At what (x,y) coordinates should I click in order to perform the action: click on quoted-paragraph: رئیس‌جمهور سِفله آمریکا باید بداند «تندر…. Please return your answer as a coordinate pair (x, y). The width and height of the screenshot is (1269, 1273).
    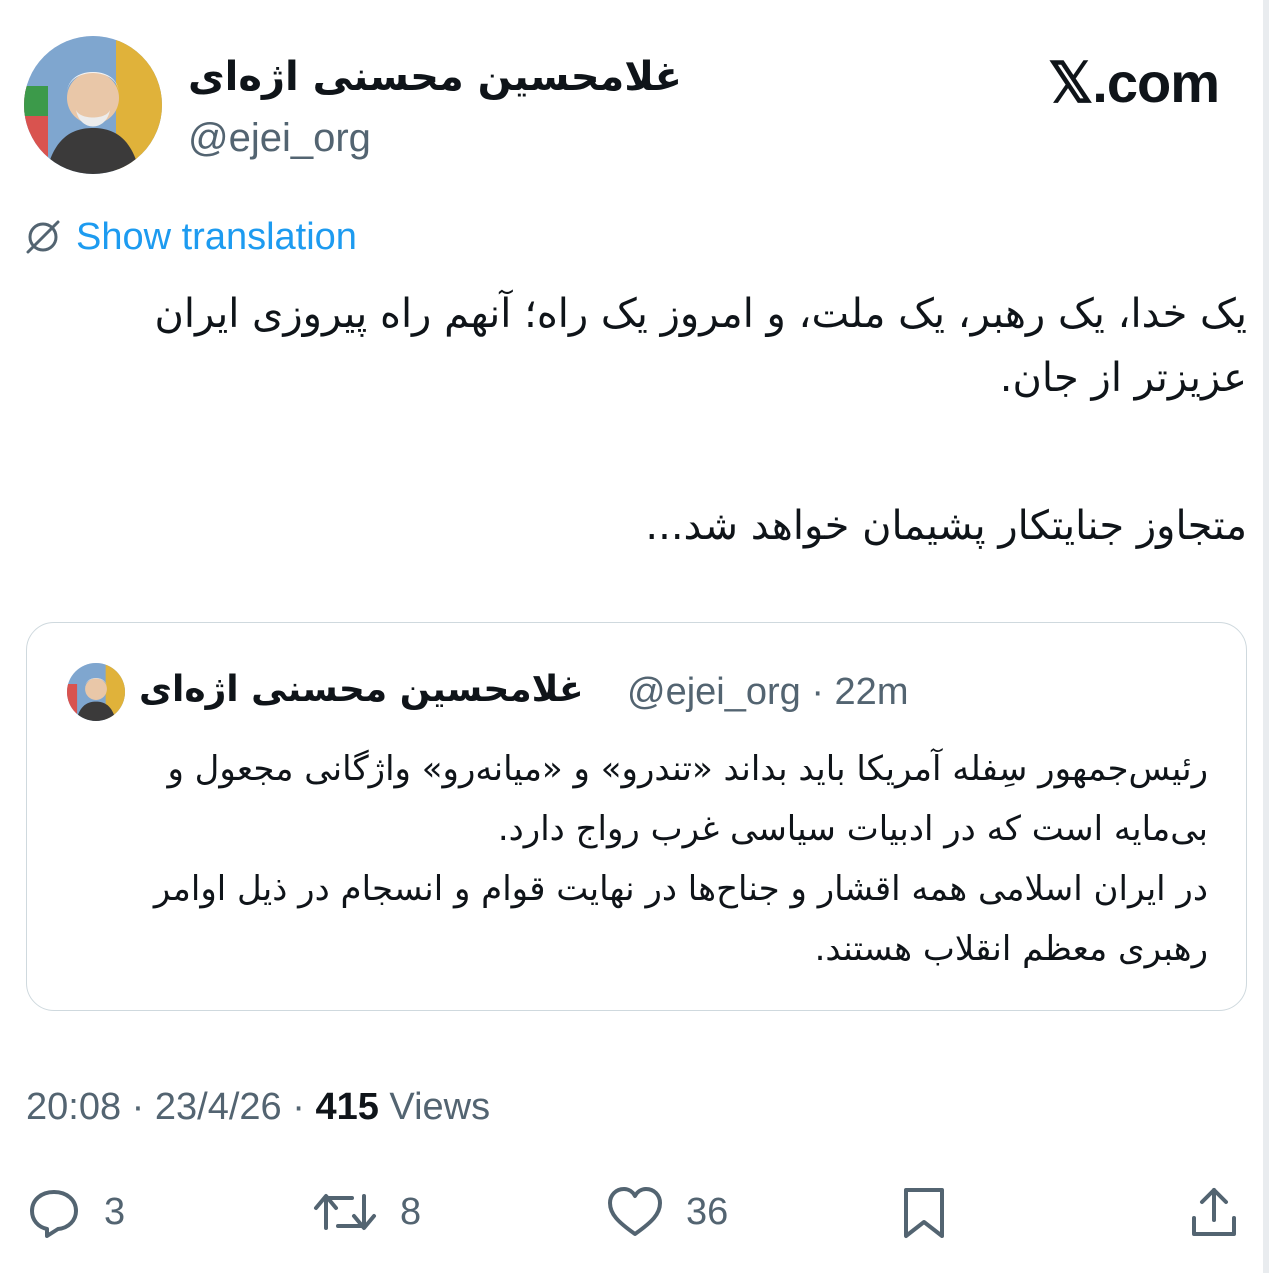
    Looking at the image, I should click on (687, 799).